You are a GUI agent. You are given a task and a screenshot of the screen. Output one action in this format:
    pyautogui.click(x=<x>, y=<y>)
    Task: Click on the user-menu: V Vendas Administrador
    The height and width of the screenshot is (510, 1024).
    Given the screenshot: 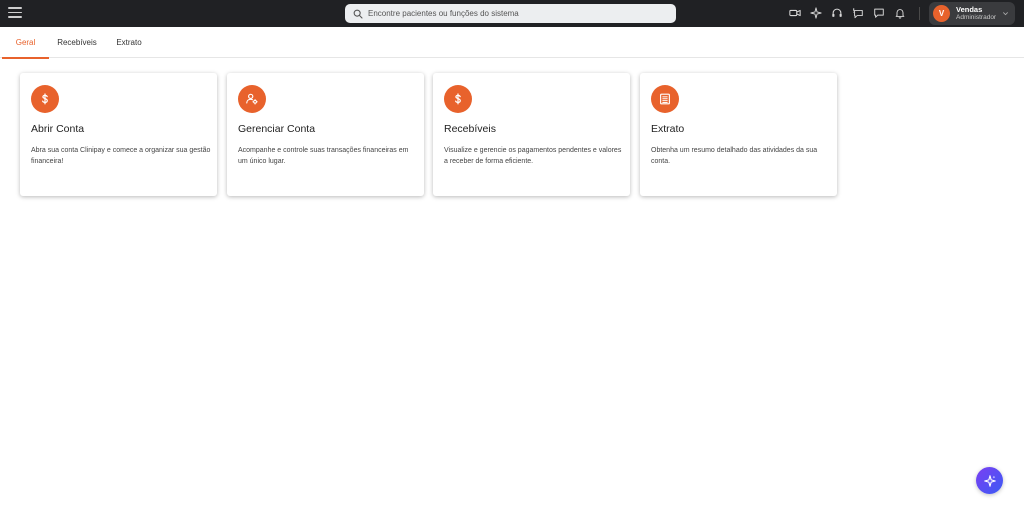 What is the action you would take?
    pyautogui.click(x=972, y=13)
    